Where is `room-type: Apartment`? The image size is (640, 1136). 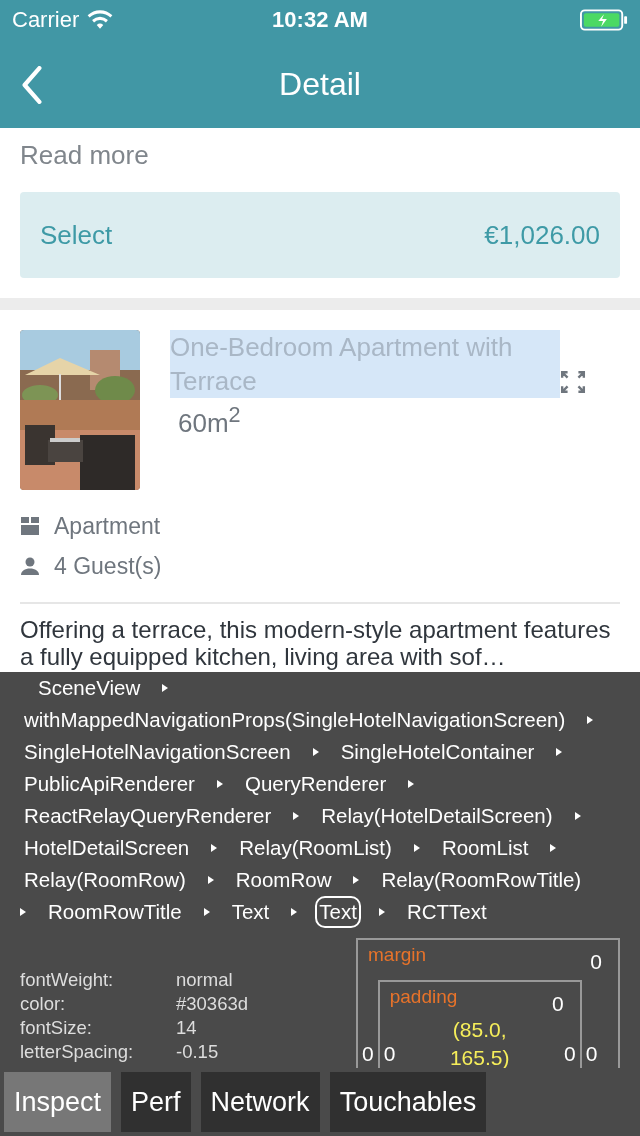
room-type: Apartment is located at coordinates (107, 526).